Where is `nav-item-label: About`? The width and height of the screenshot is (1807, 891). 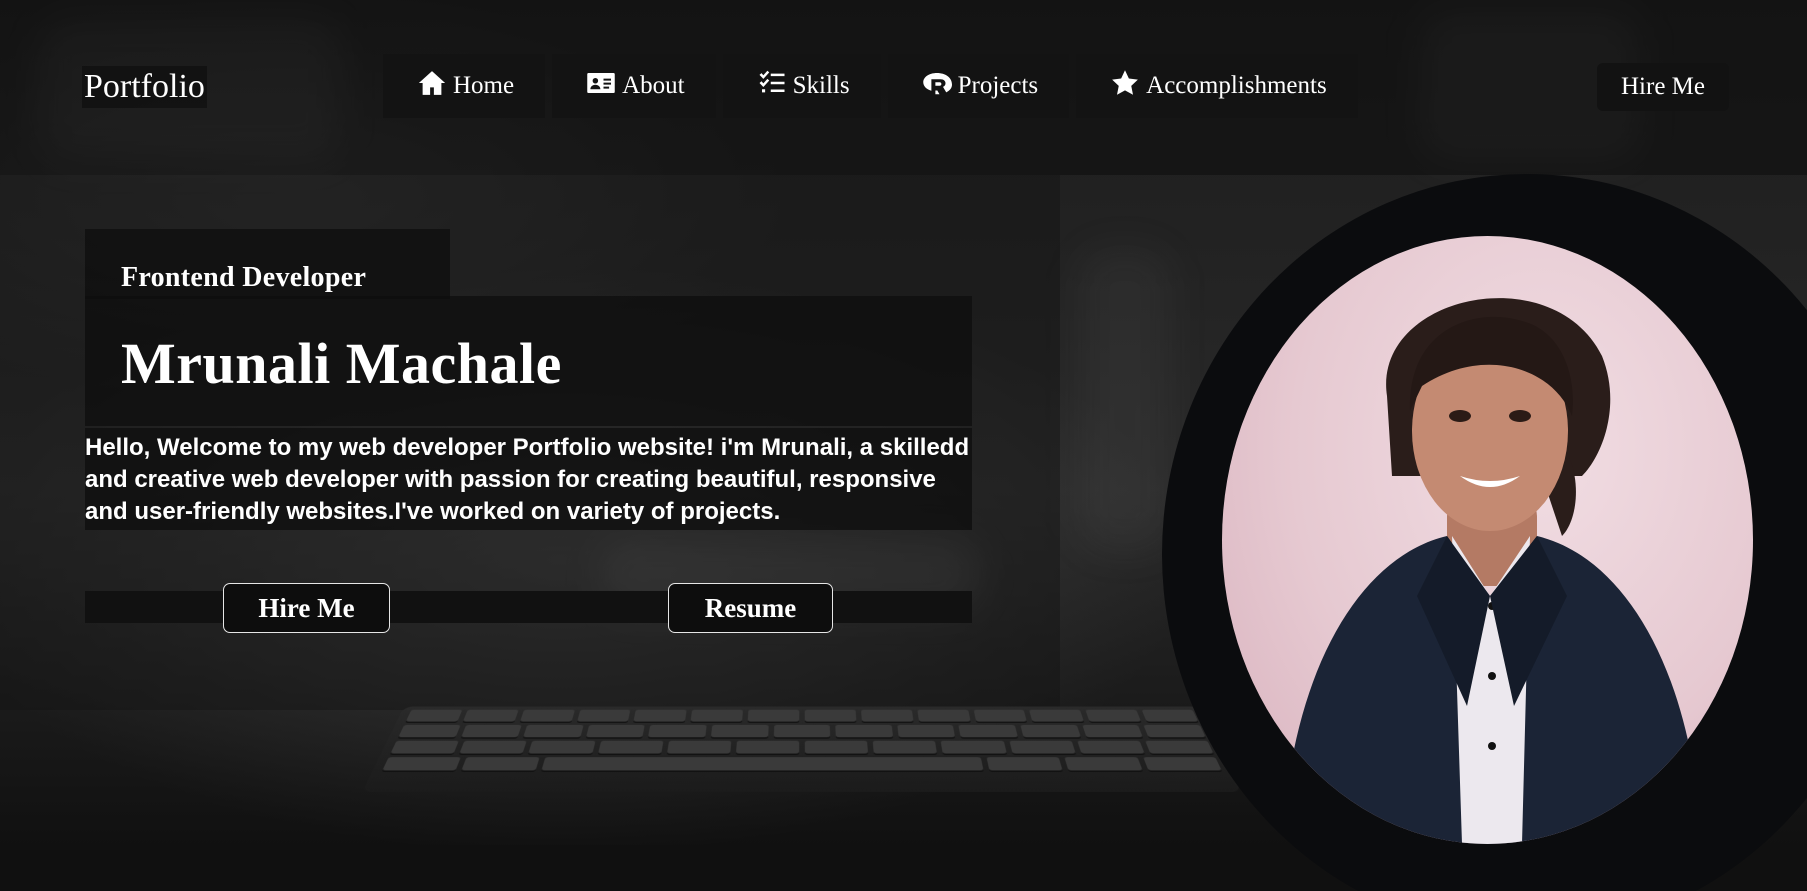
nav-item-label: About is located at coordinates (653, 85).